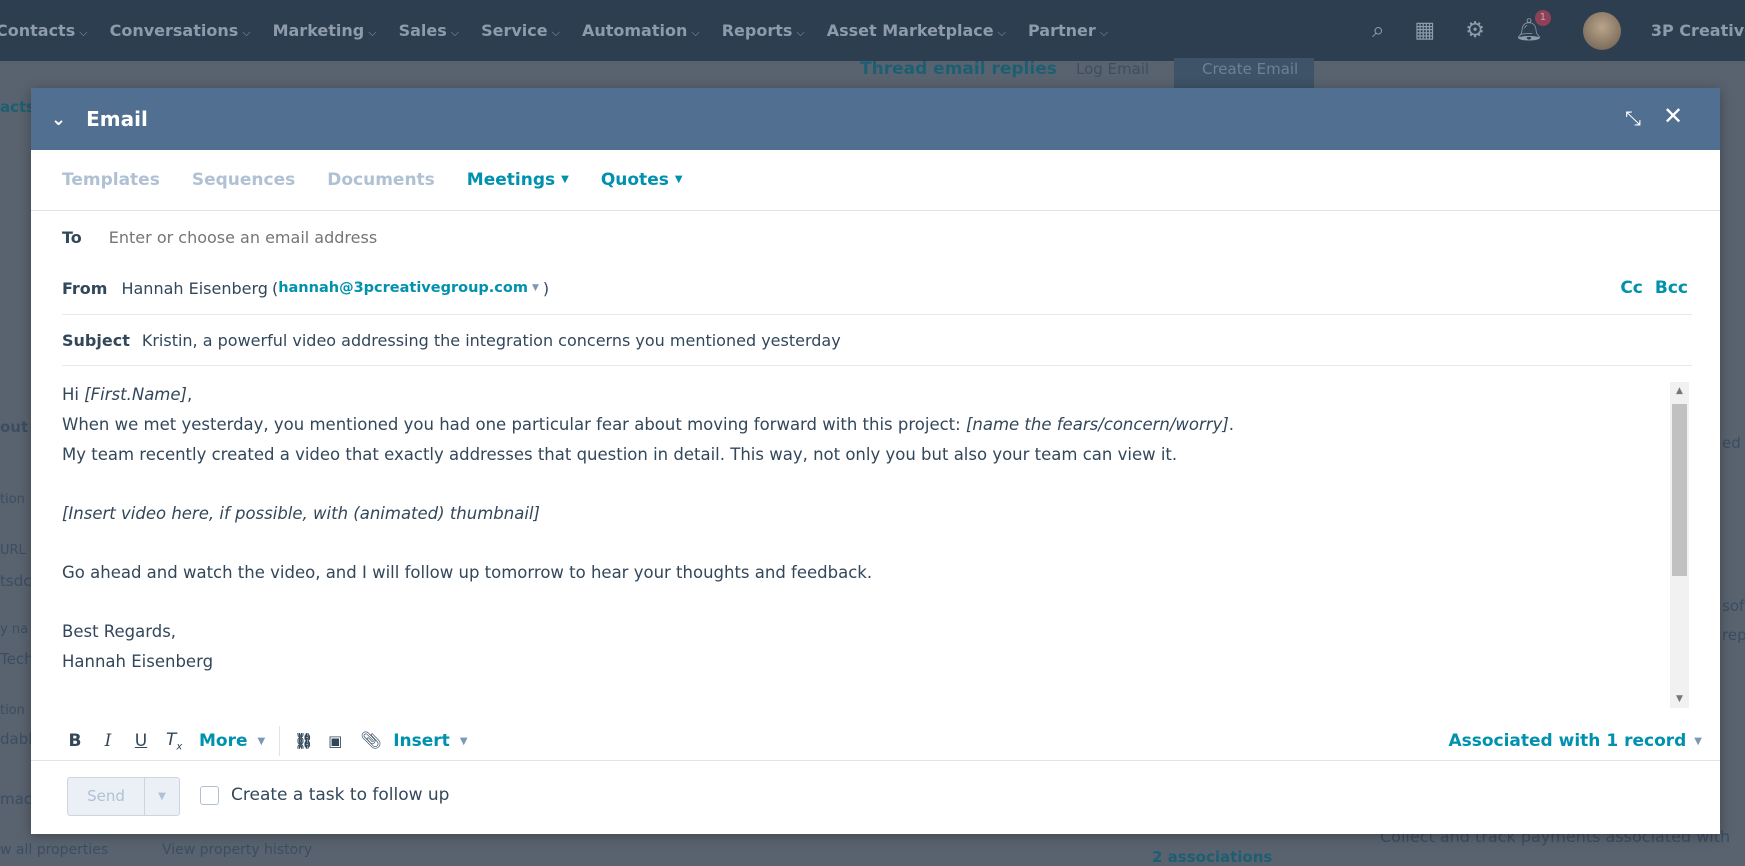  What do you see at coordinates (13, 550) in the screenshot?
I see `bg-text: URL` at bounding box center [13, 550].